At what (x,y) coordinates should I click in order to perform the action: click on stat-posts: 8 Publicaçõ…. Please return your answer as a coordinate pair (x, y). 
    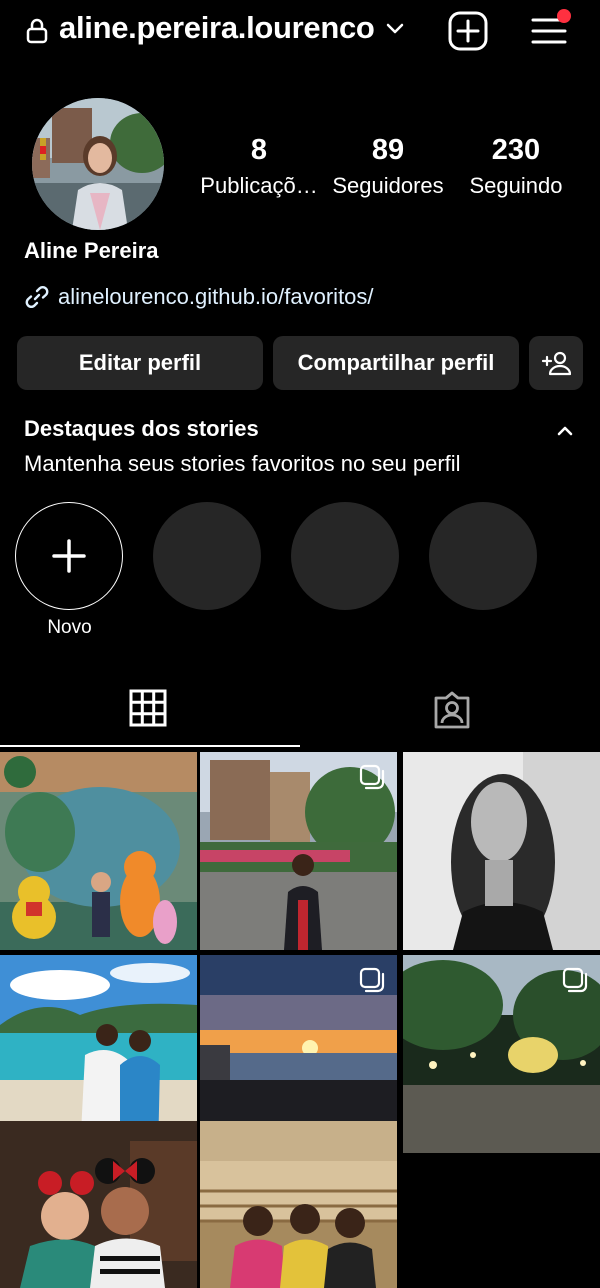
    Looking at the image, I should click on (259, 166).